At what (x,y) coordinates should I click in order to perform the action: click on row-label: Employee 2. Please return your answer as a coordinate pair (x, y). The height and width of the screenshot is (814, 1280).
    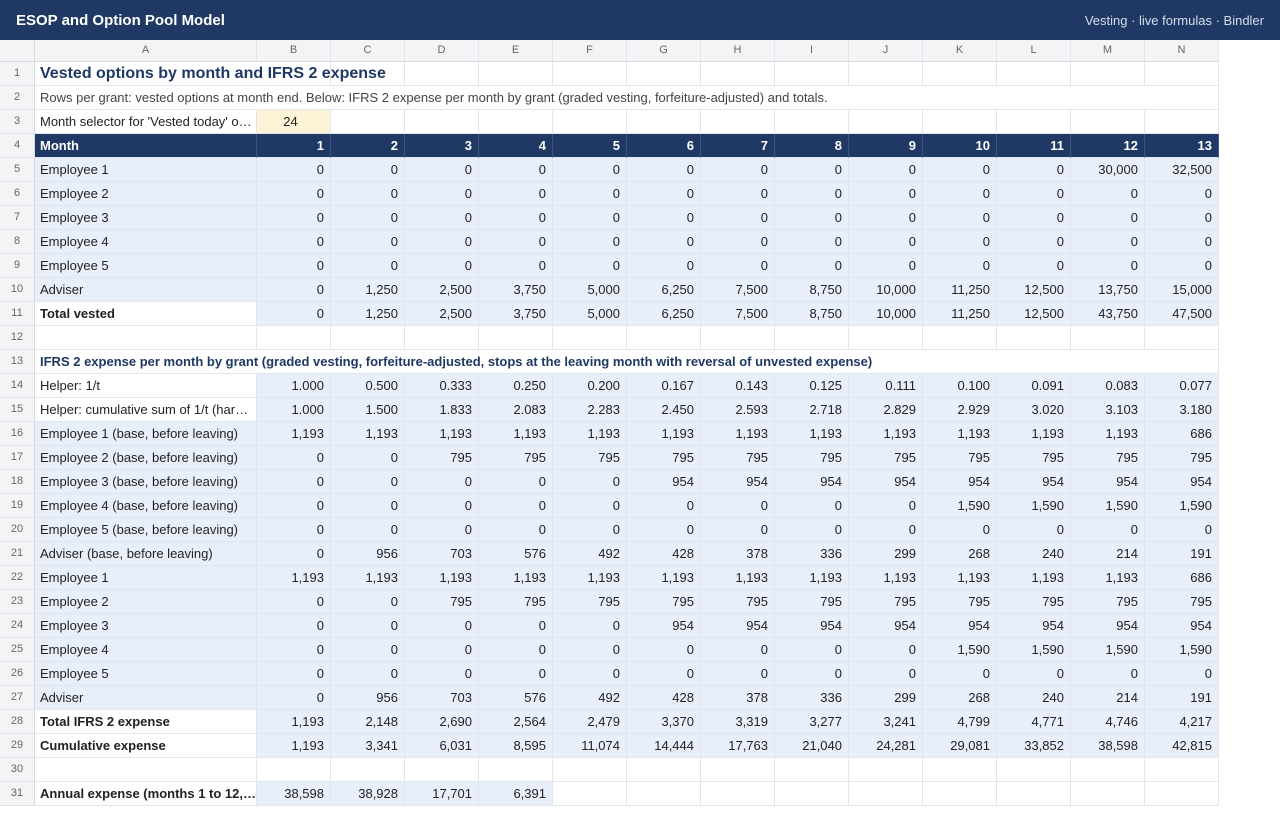
    Looking at the image, I should click on (146, 602).